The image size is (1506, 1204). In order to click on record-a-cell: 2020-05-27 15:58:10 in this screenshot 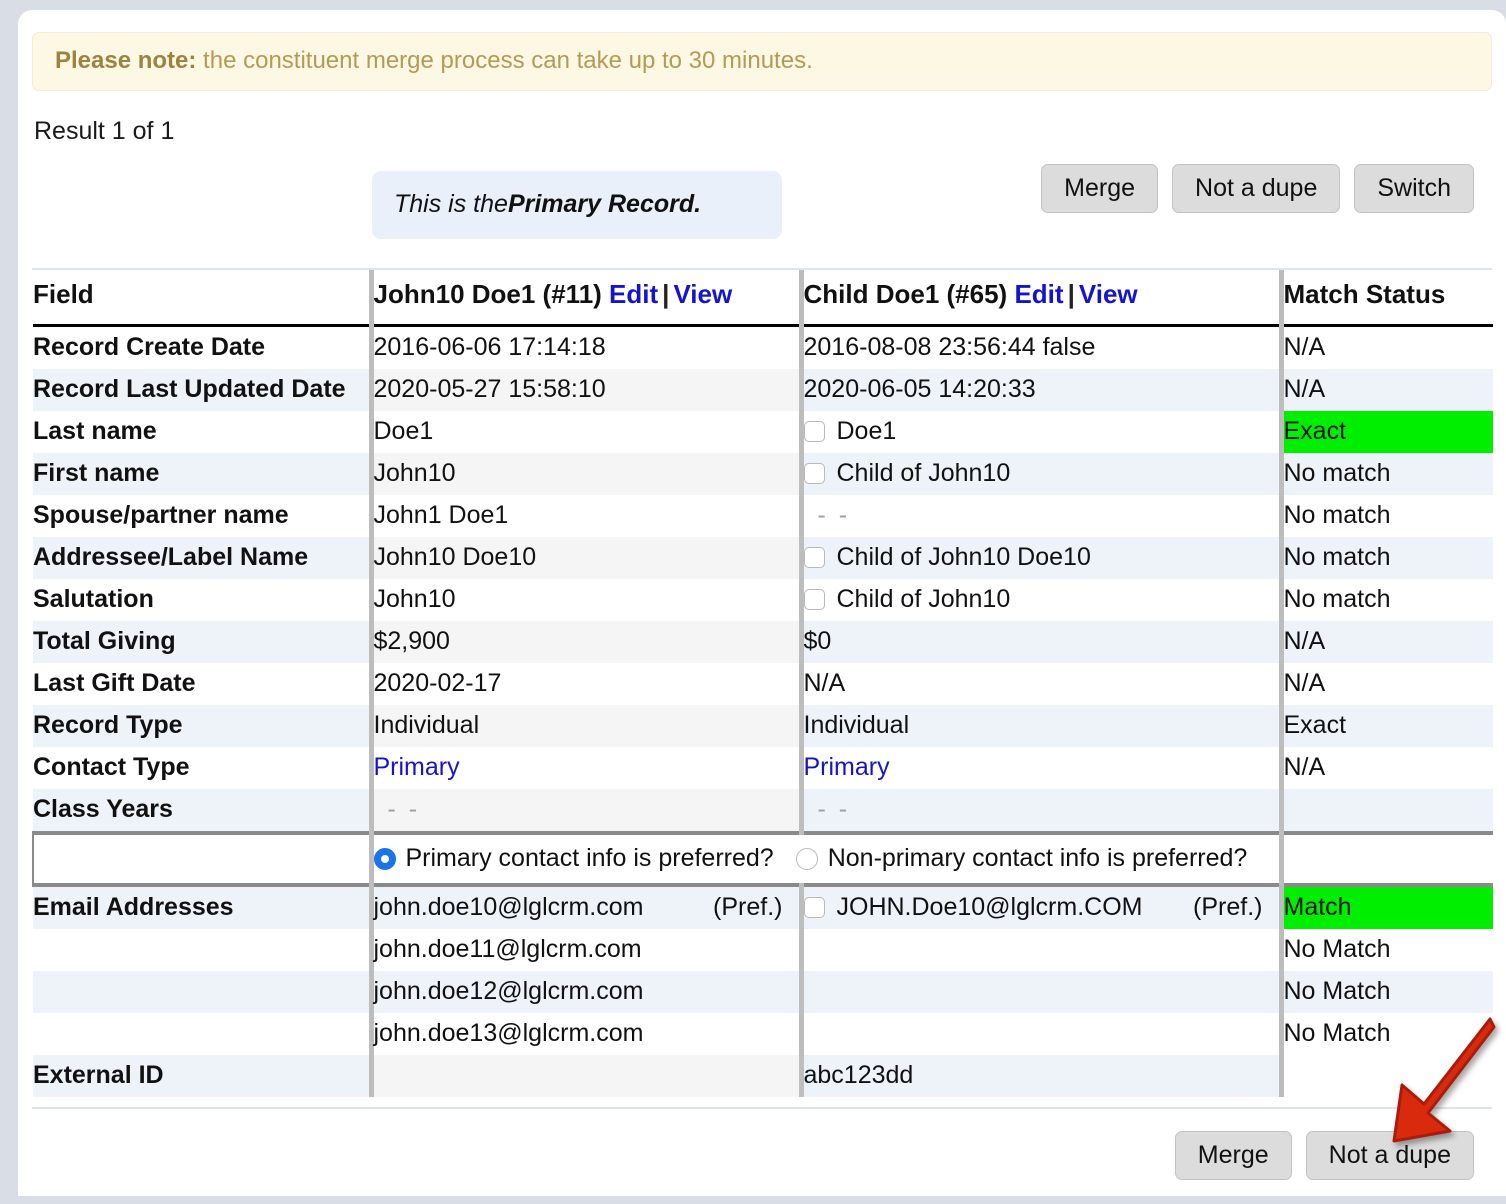, I will do `click(584, 389)`.